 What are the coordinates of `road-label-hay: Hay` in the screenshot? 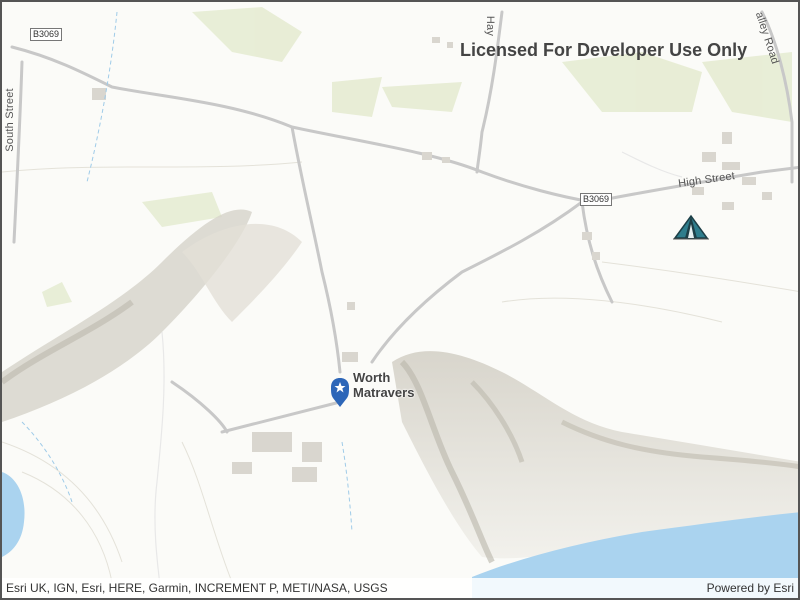 It's located at (490, 26).